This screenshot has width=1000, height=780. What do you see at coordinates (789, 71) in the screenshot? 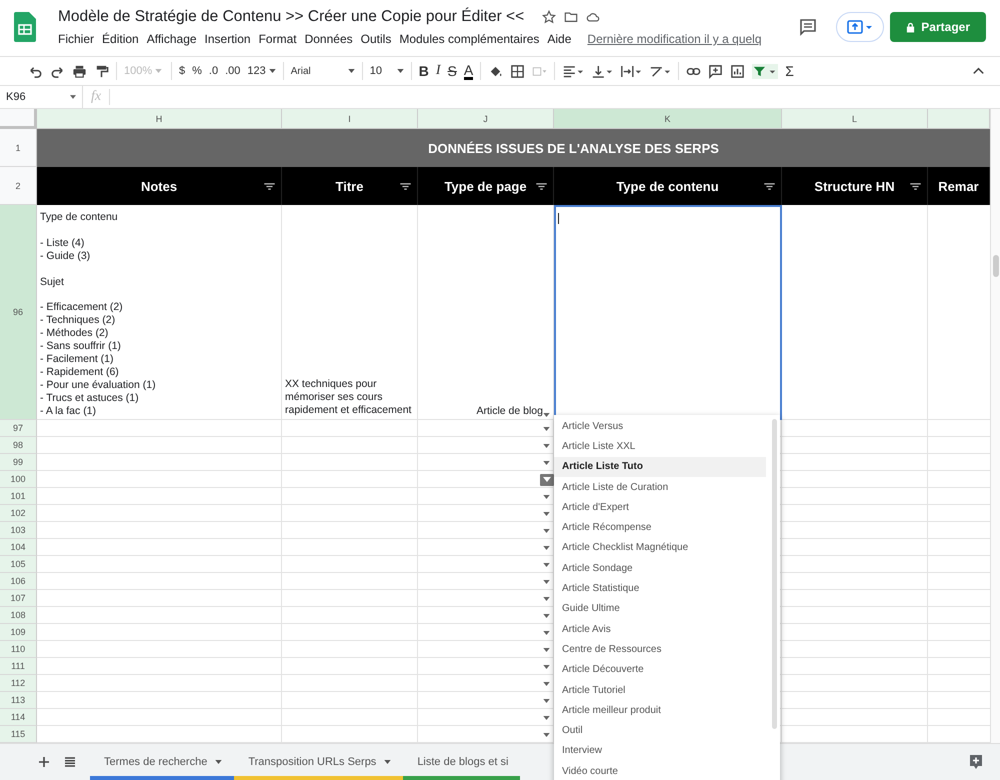
I see `functions-button: Σ` at bounding box center [789, 71].